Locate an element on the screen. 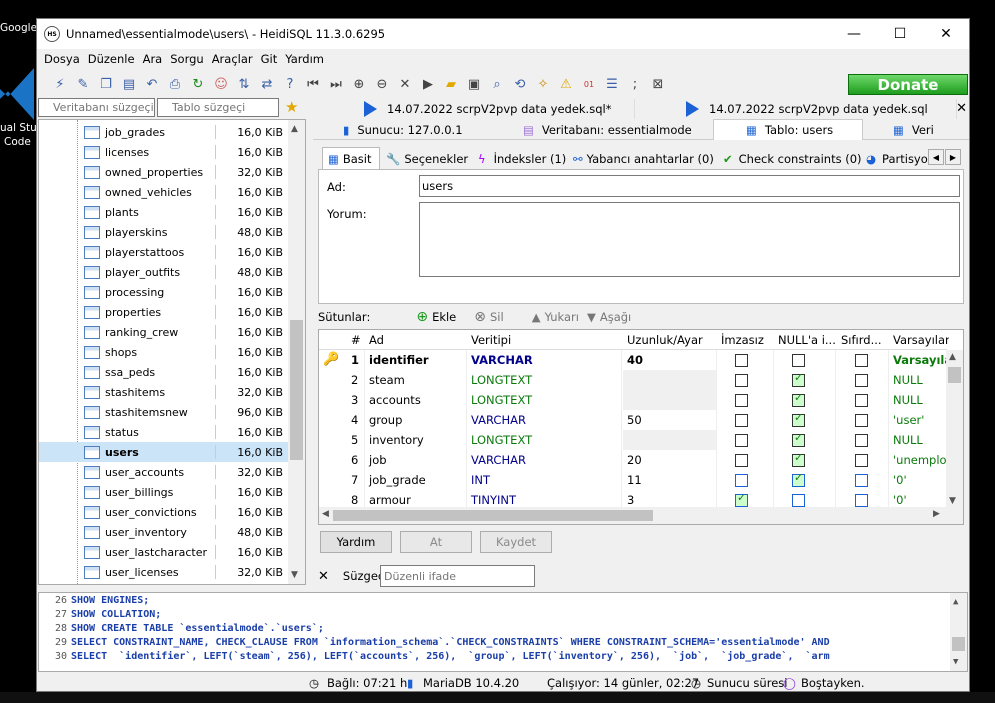  cell-length: 40 is located at coordinates (670, 360).